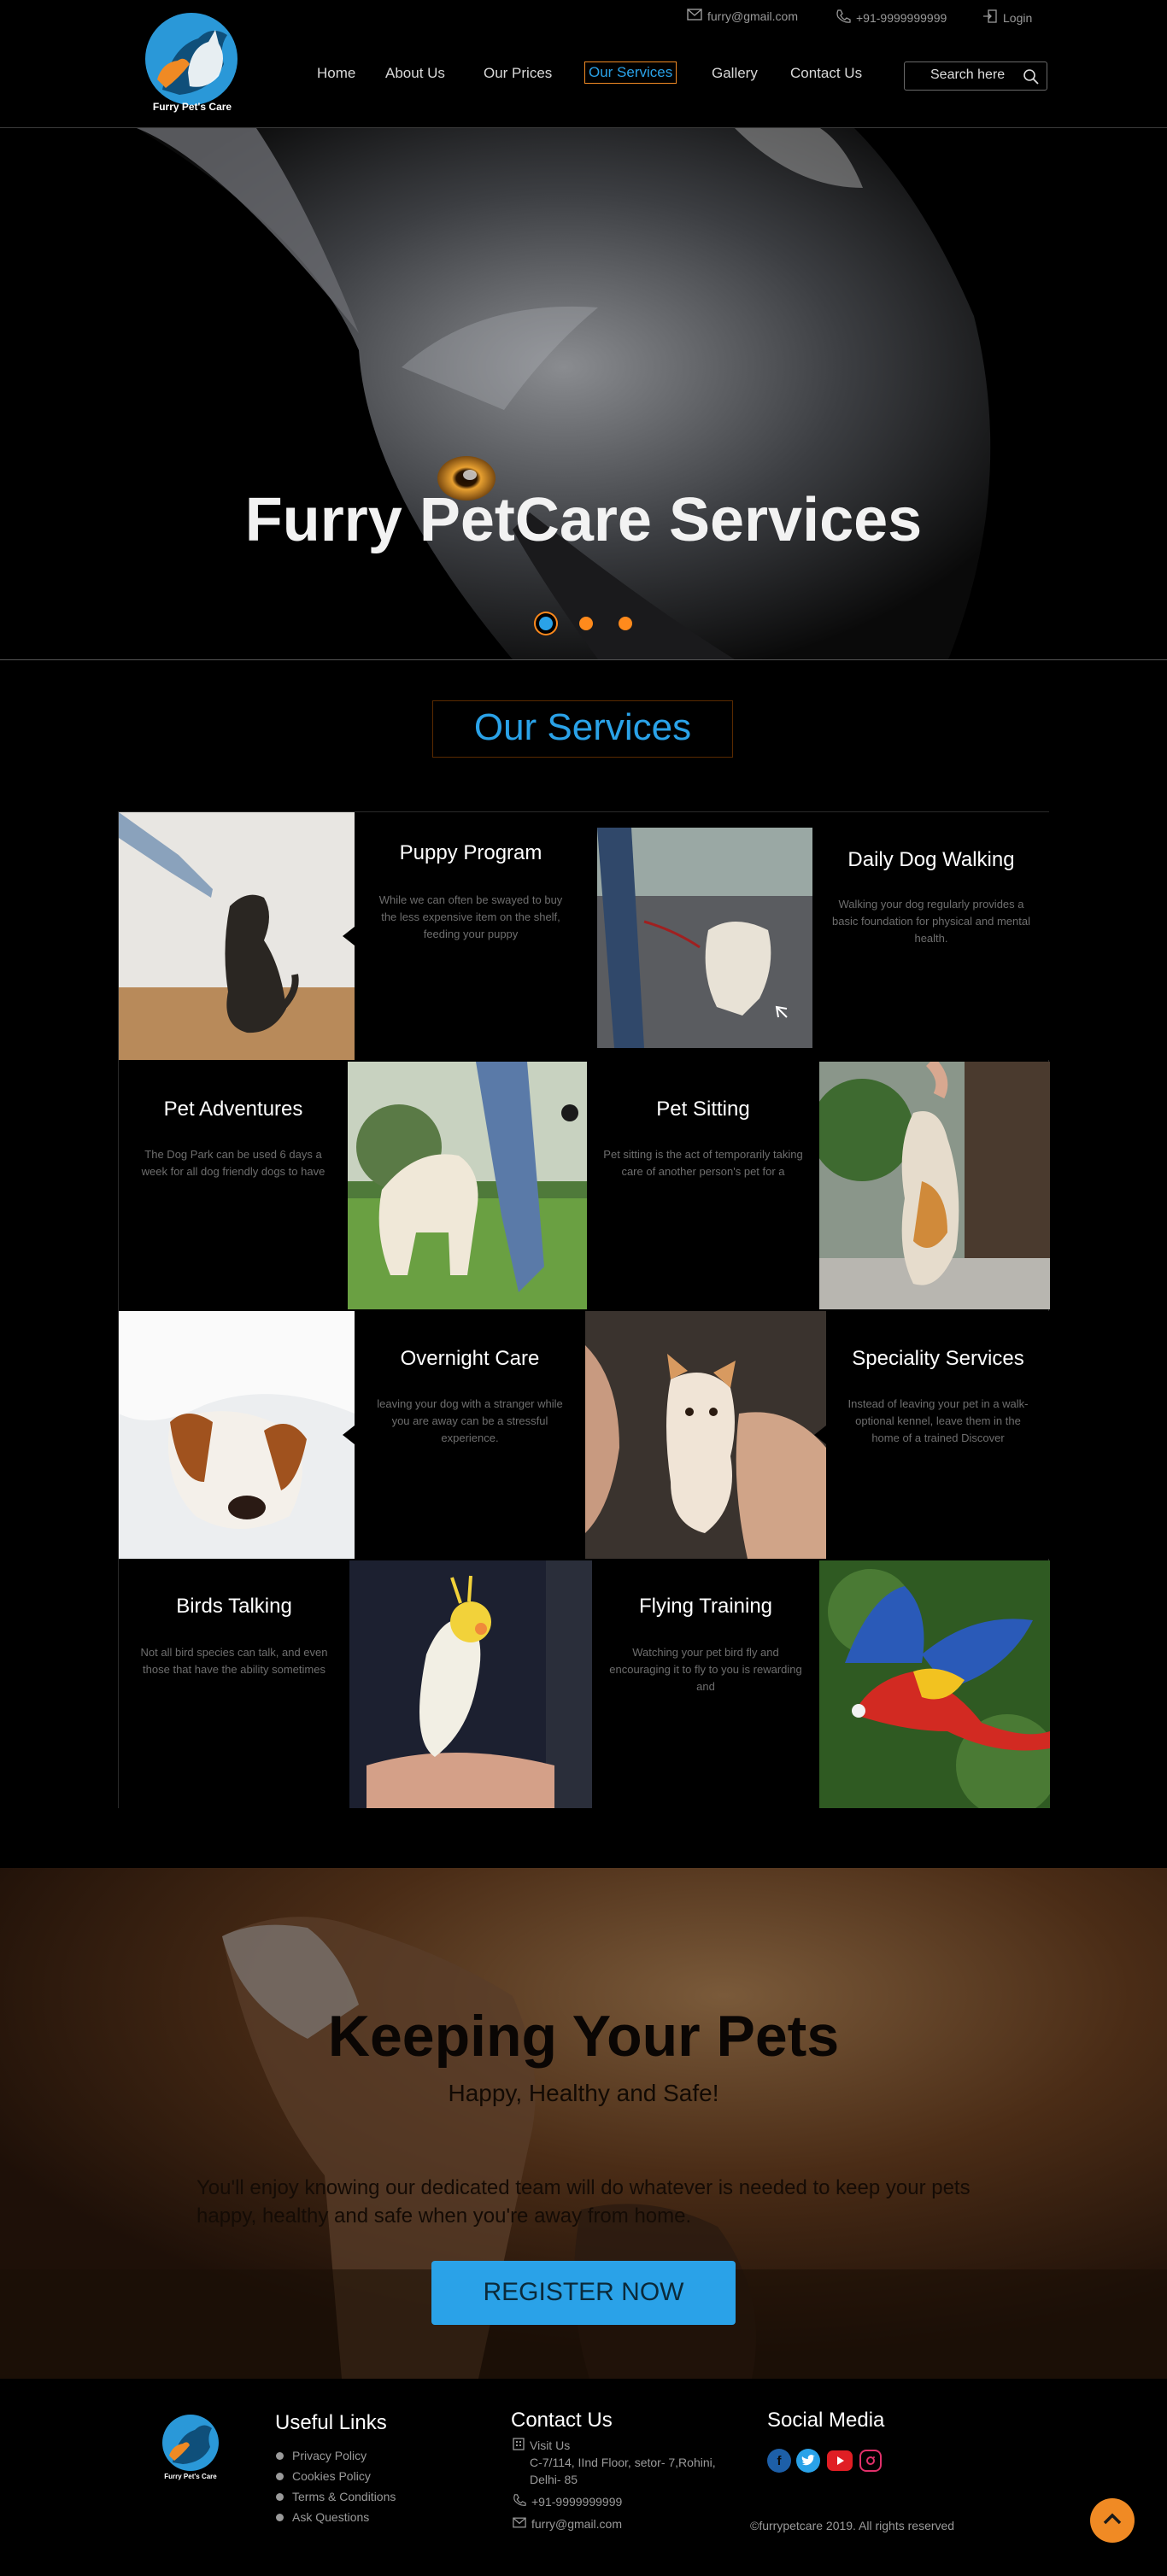 This screenshot has width=1167, height=2576. I want to click on hero-title: Furry PetCare Services, so click(583, 520).